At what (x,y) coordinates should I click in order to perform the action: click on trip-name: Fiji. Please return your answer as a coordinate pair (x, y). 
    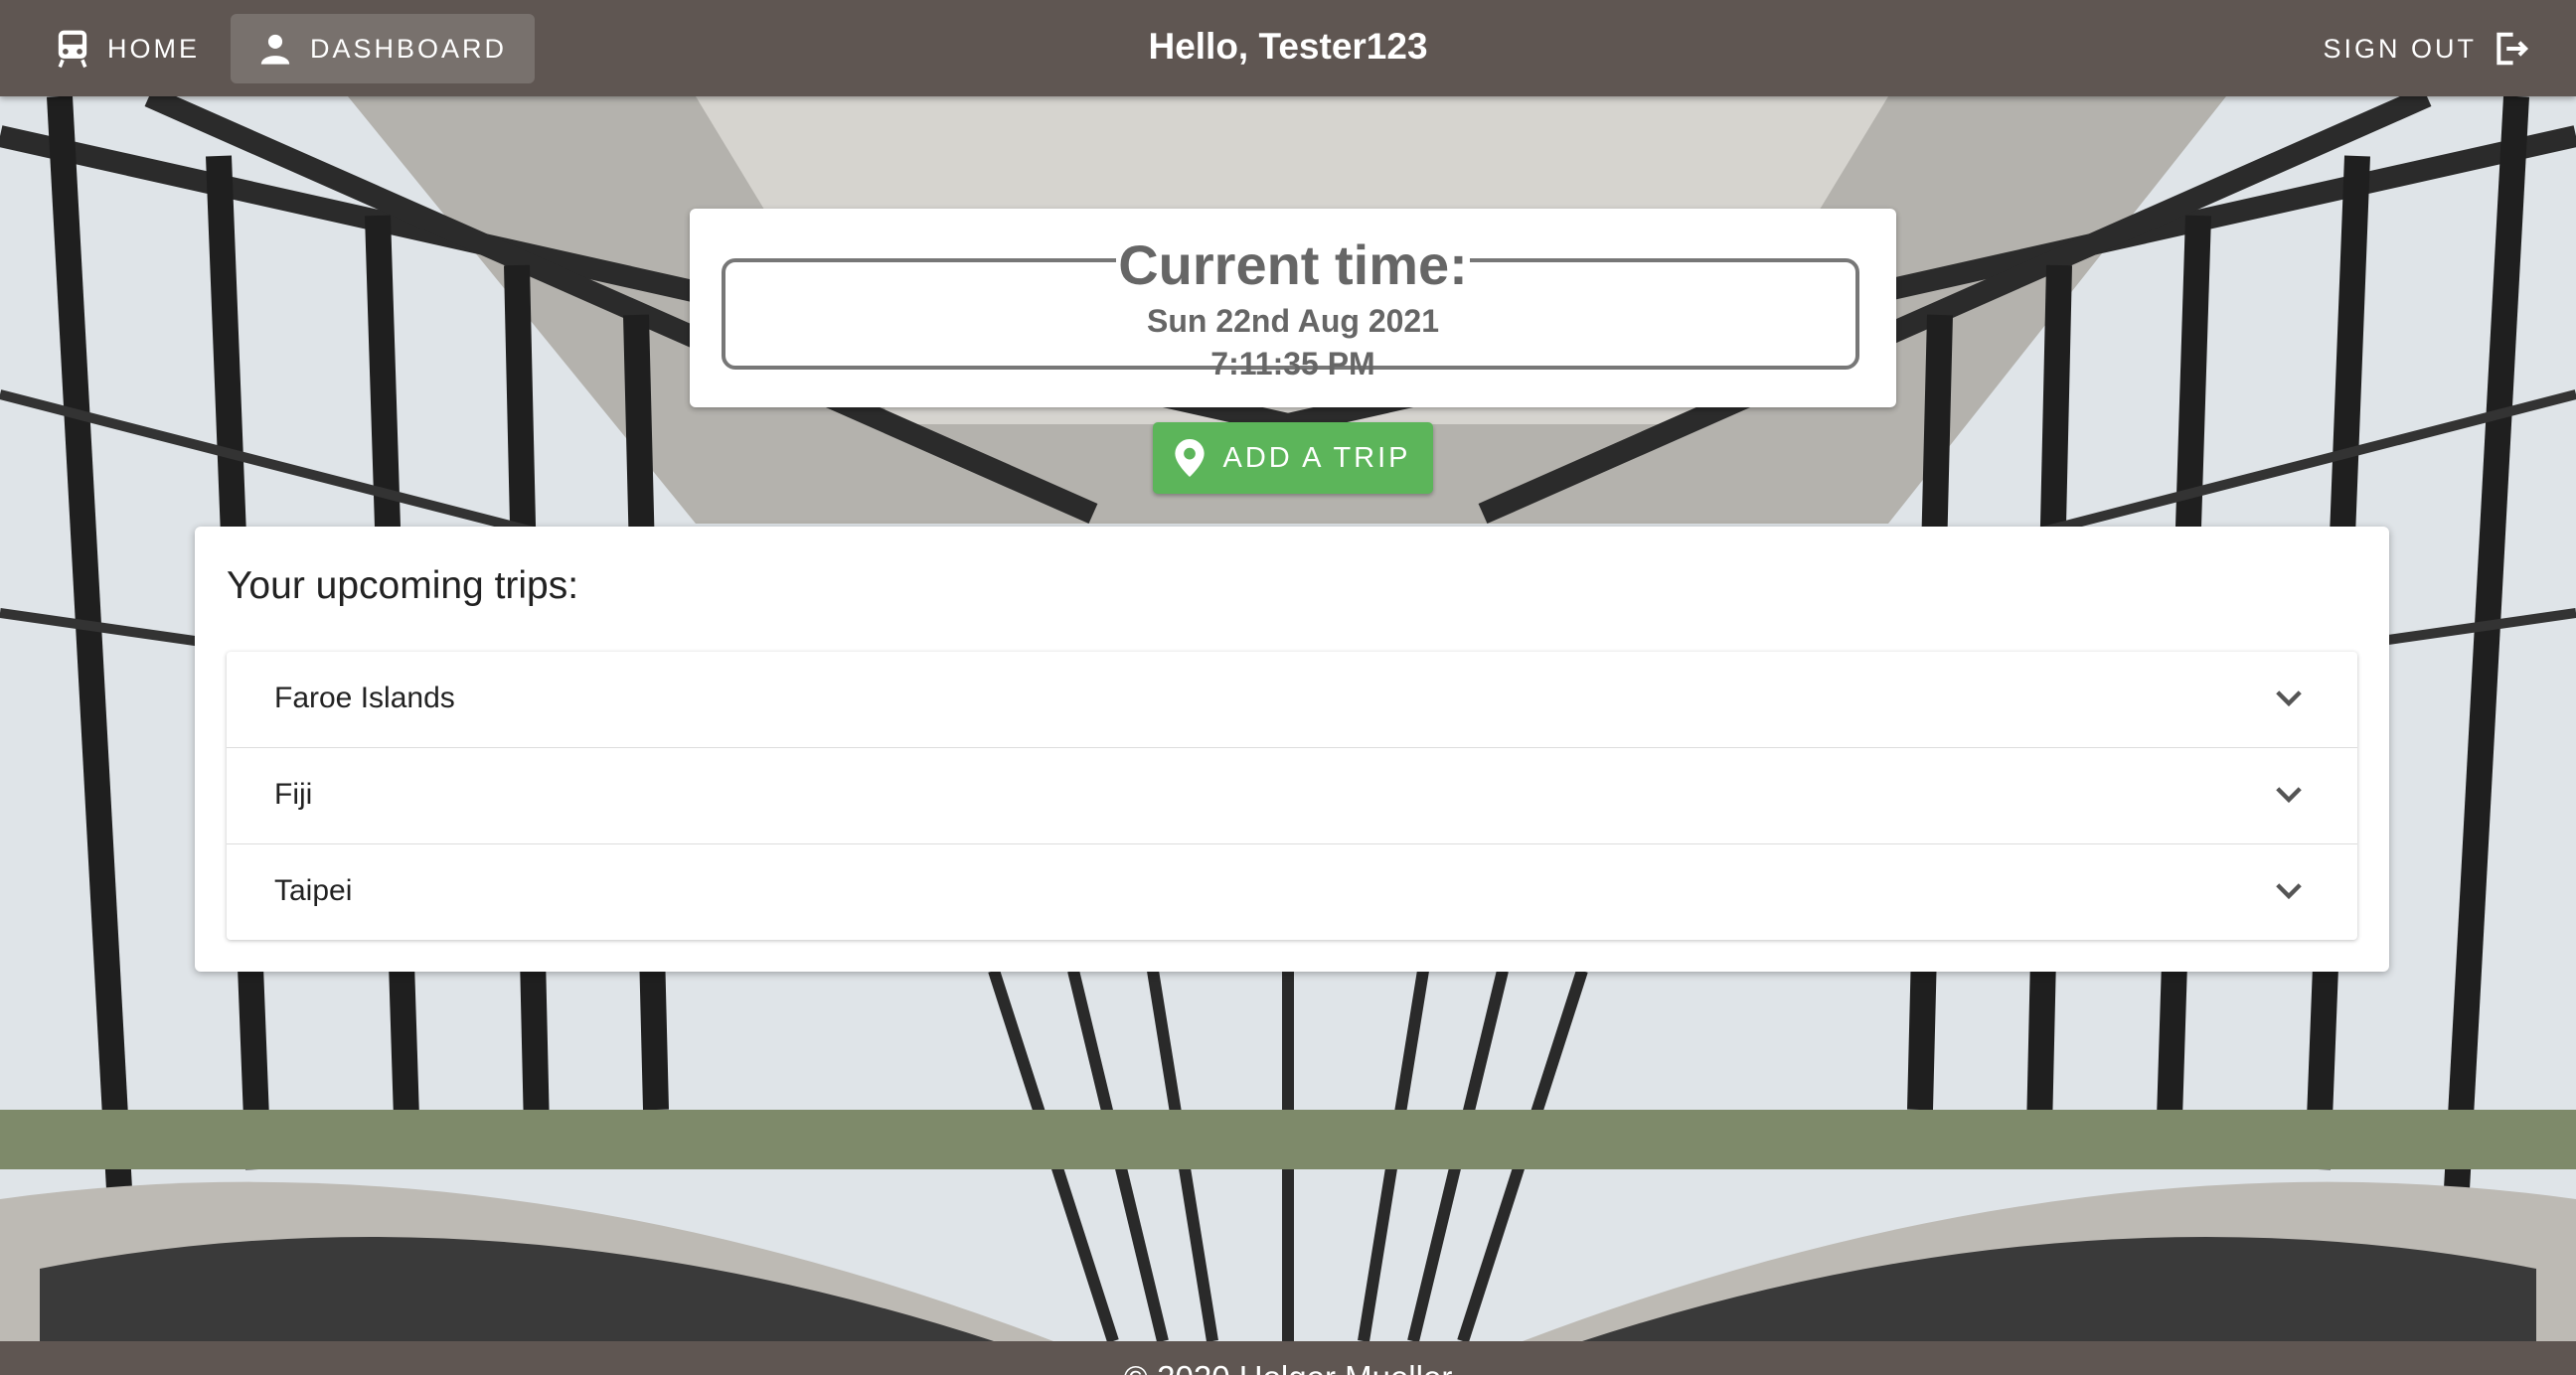
    Looking at the image, I should click on (293, 794).